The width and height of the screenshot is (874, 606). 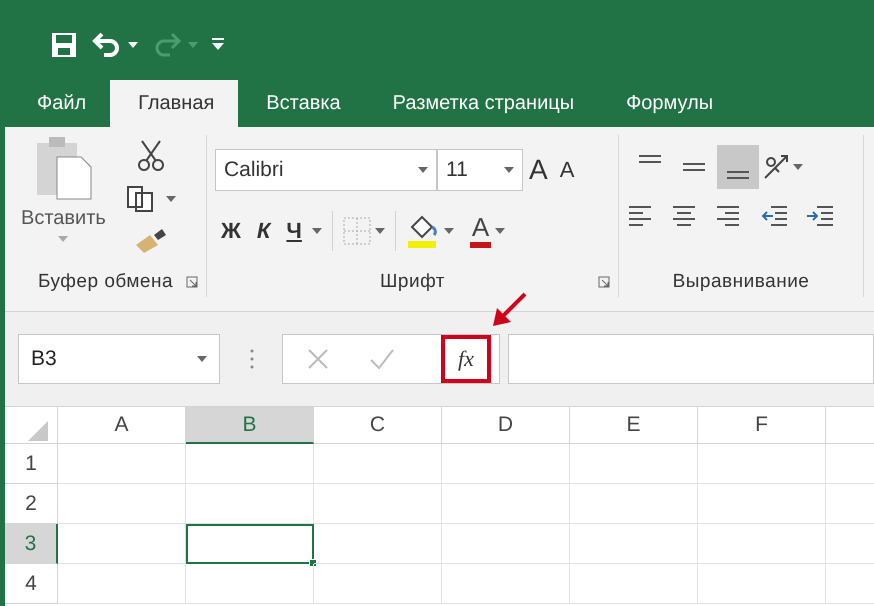 What do you see at coordinates (412, 282) in the screenshot?
I see `group-label: Шрифт` at bounding box center [412, 282].